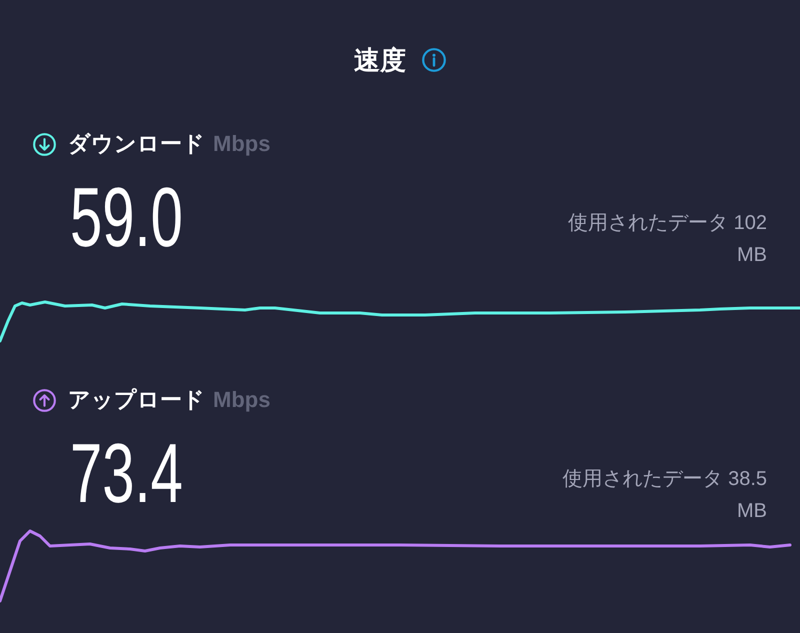 This screenshot has height=633, width=800. Describe the element at coordinates (126, 473) in the screenshot. I see `speed-value: 73.4` at that location.